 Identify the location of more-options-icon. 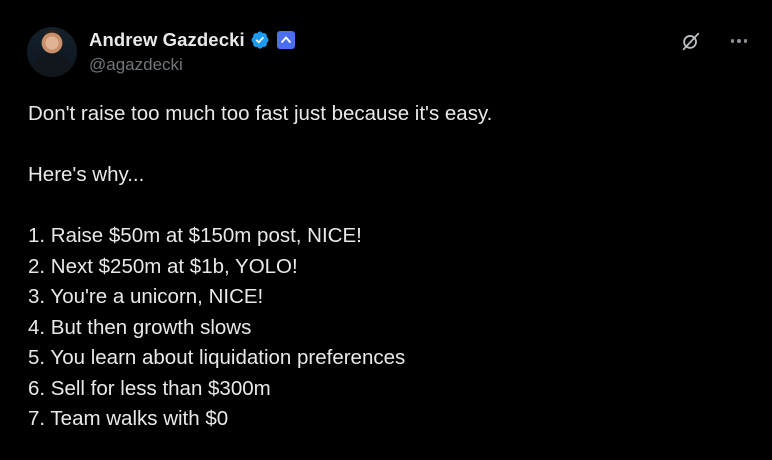
(739, 41).